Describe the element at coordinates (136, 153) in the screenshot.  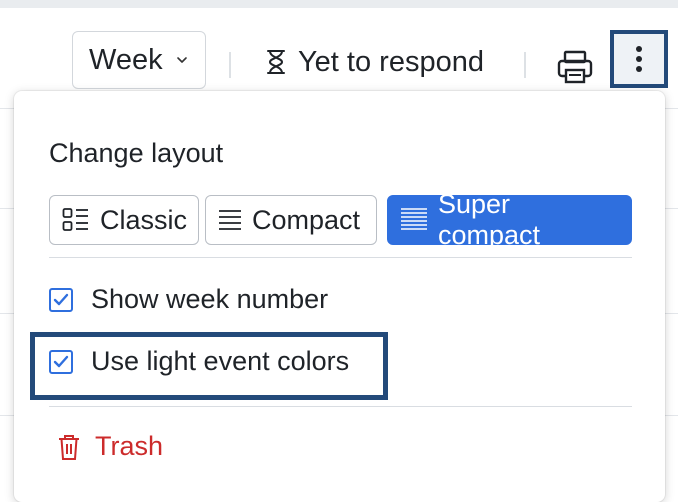
I see `change-layout-title: Change layout` at that location.